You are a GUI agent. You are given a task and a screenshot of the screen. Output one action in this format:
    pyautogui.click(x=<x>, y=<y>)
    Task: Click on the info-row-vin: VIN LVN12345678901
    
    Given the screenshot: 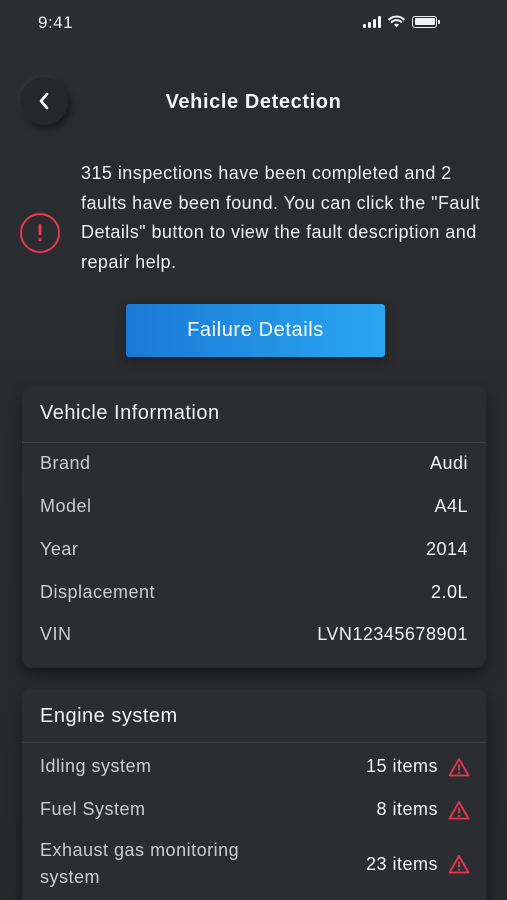 What is the action you would take?
    pyautogui.click(x=254, y=634)
    